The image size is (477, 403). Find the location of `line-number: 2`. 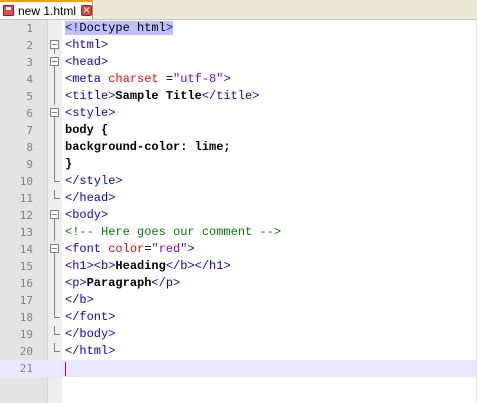

line-number: 2 is located at coordinates (29, 45).